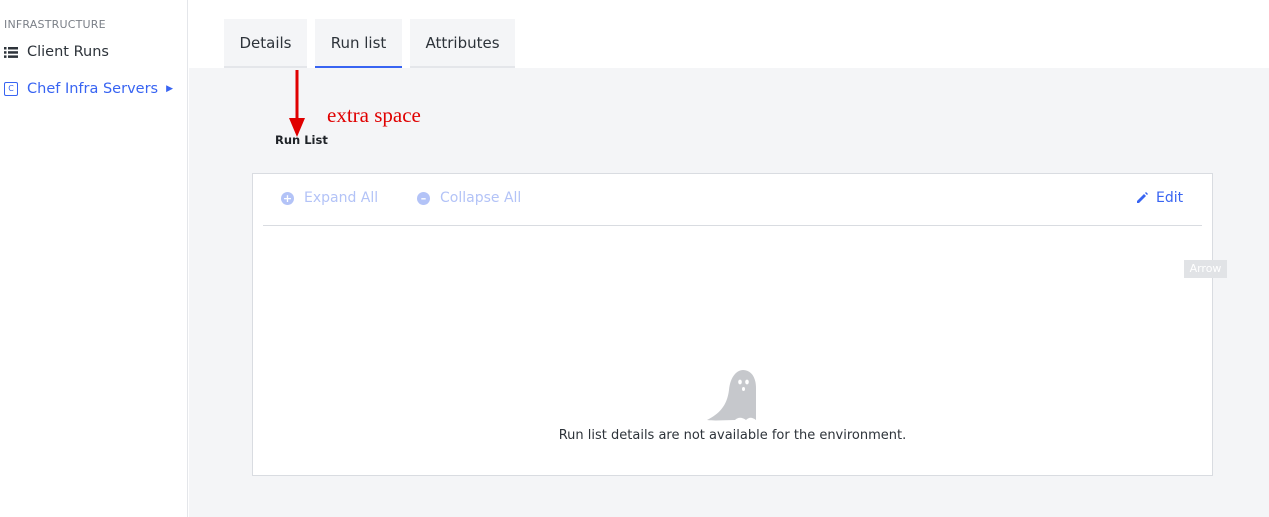  What do you see at coordinates (1205, 269) in the screenshot?
I see `tooltip-arrow: Arrow` at bounding box center [1205, 269].